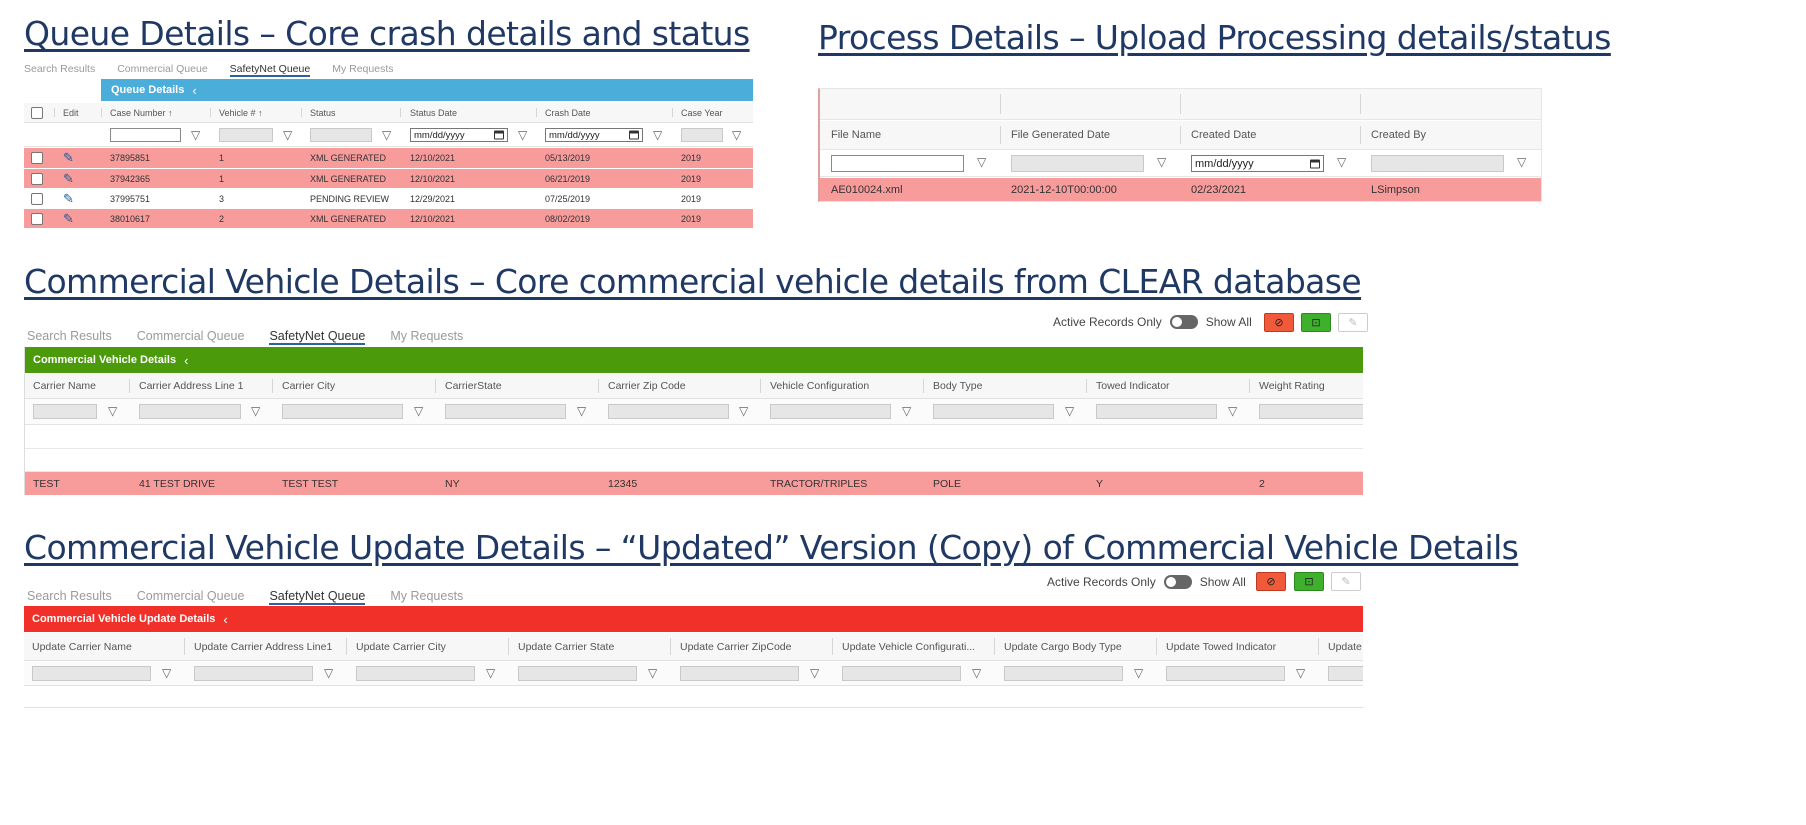 Image resolution: width=1806 pixels, height=825 pixels. Describe the element at coordinates (1156, 411) in the screenshot. I see `towed-indicator-filter-input` at that location.